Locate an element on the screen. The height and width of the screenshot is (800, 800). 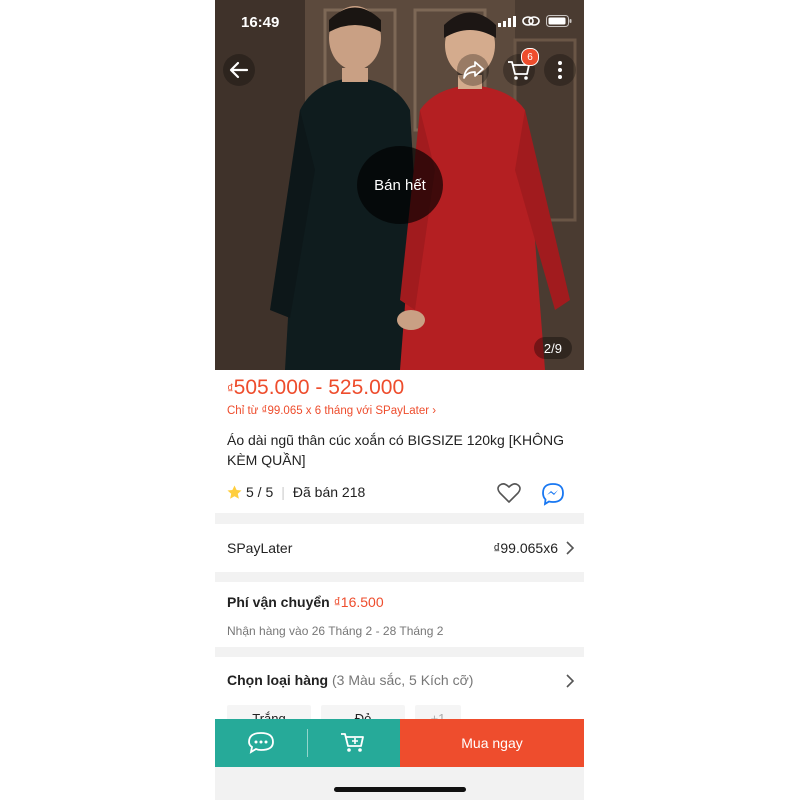
chat-icon is located at coordinates (261, 743).